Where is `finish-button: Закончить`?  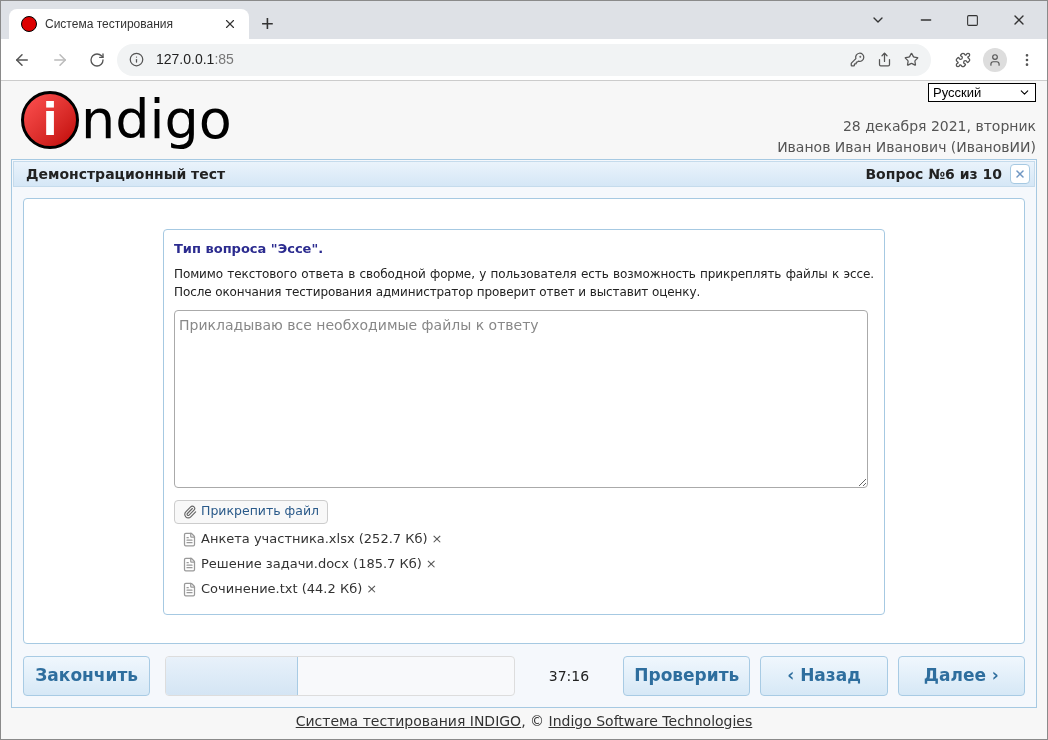
finish-button: Закончить is located at coordinates (87, 676).